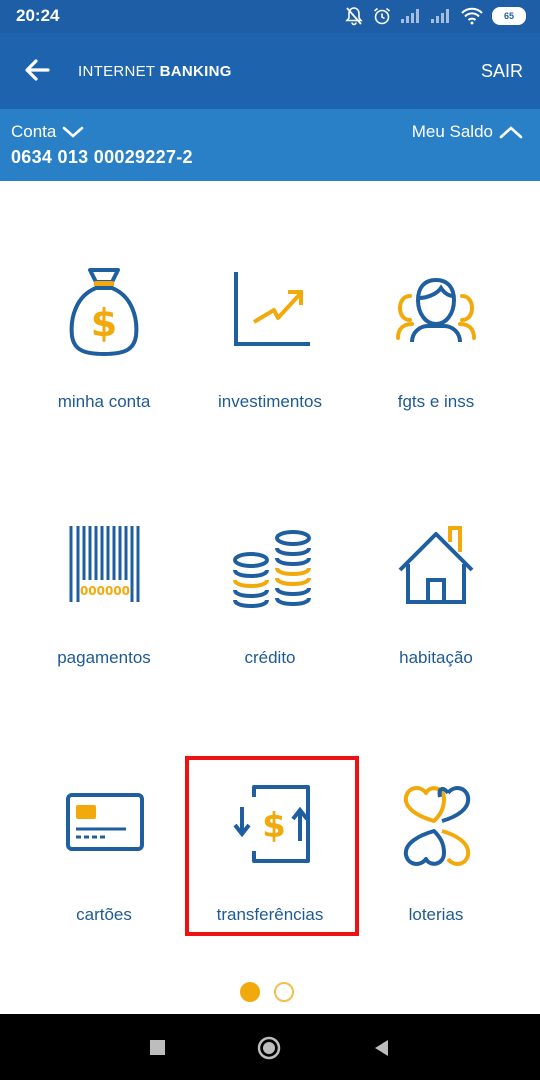  I want to click on account-number: 0634 013 00029227-2, so click(102, 157).